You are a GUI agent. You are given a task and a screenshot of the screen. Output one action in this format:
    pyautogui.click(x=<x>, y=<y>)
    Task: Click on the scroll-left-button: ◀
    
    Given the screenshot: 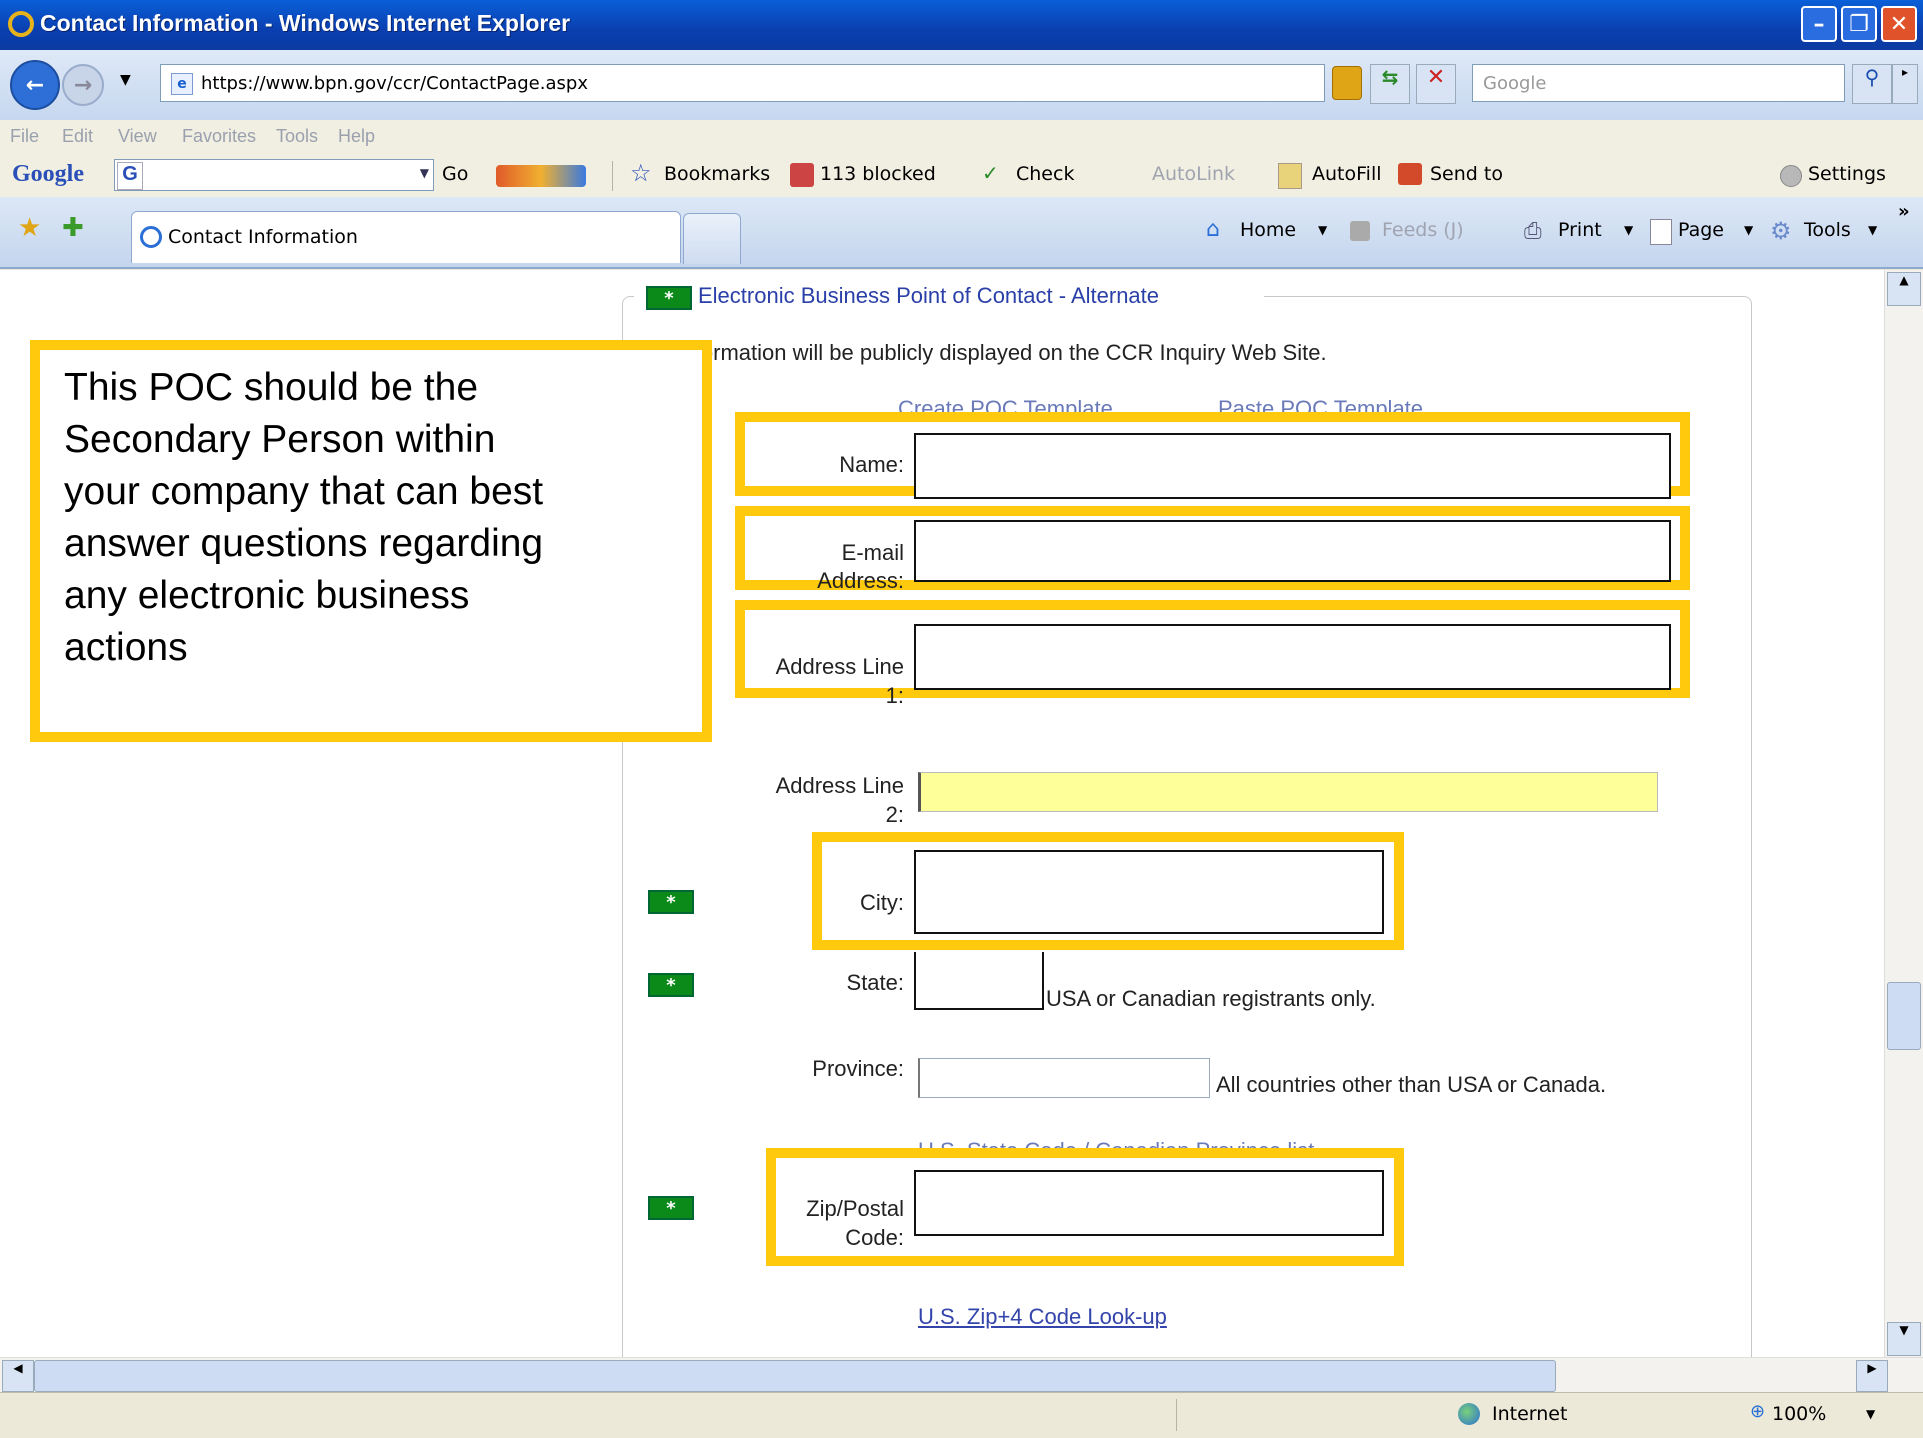 What is the action you would take?
    pyautogui.click(x=18, y=1376)
    